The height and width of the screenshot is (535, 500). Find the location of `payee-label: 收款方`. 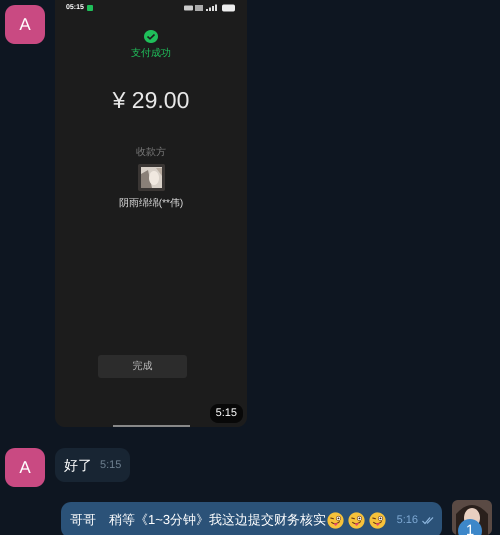

payee-label: 收款方 is located at coordinates (151, 153).